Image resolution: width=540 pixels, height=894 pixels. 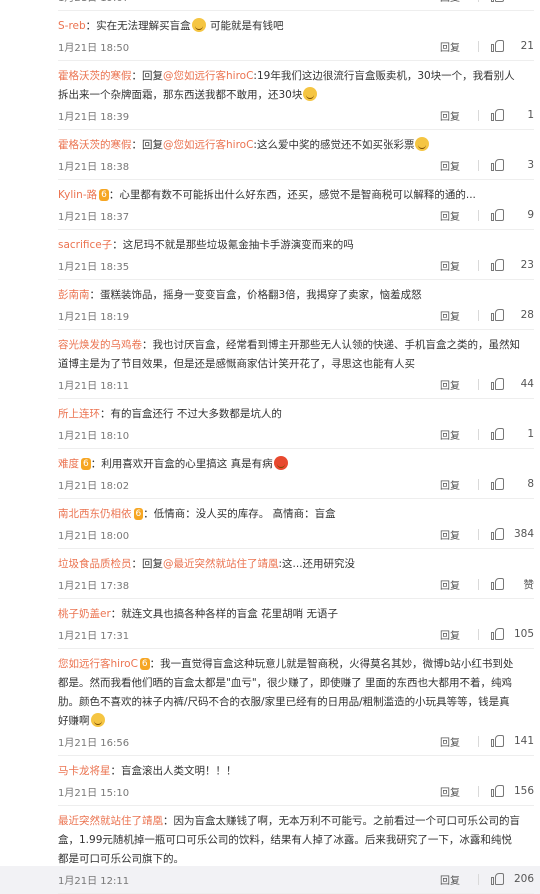 I want to click on comment-body: ：回复, so click(x=147, y=76).